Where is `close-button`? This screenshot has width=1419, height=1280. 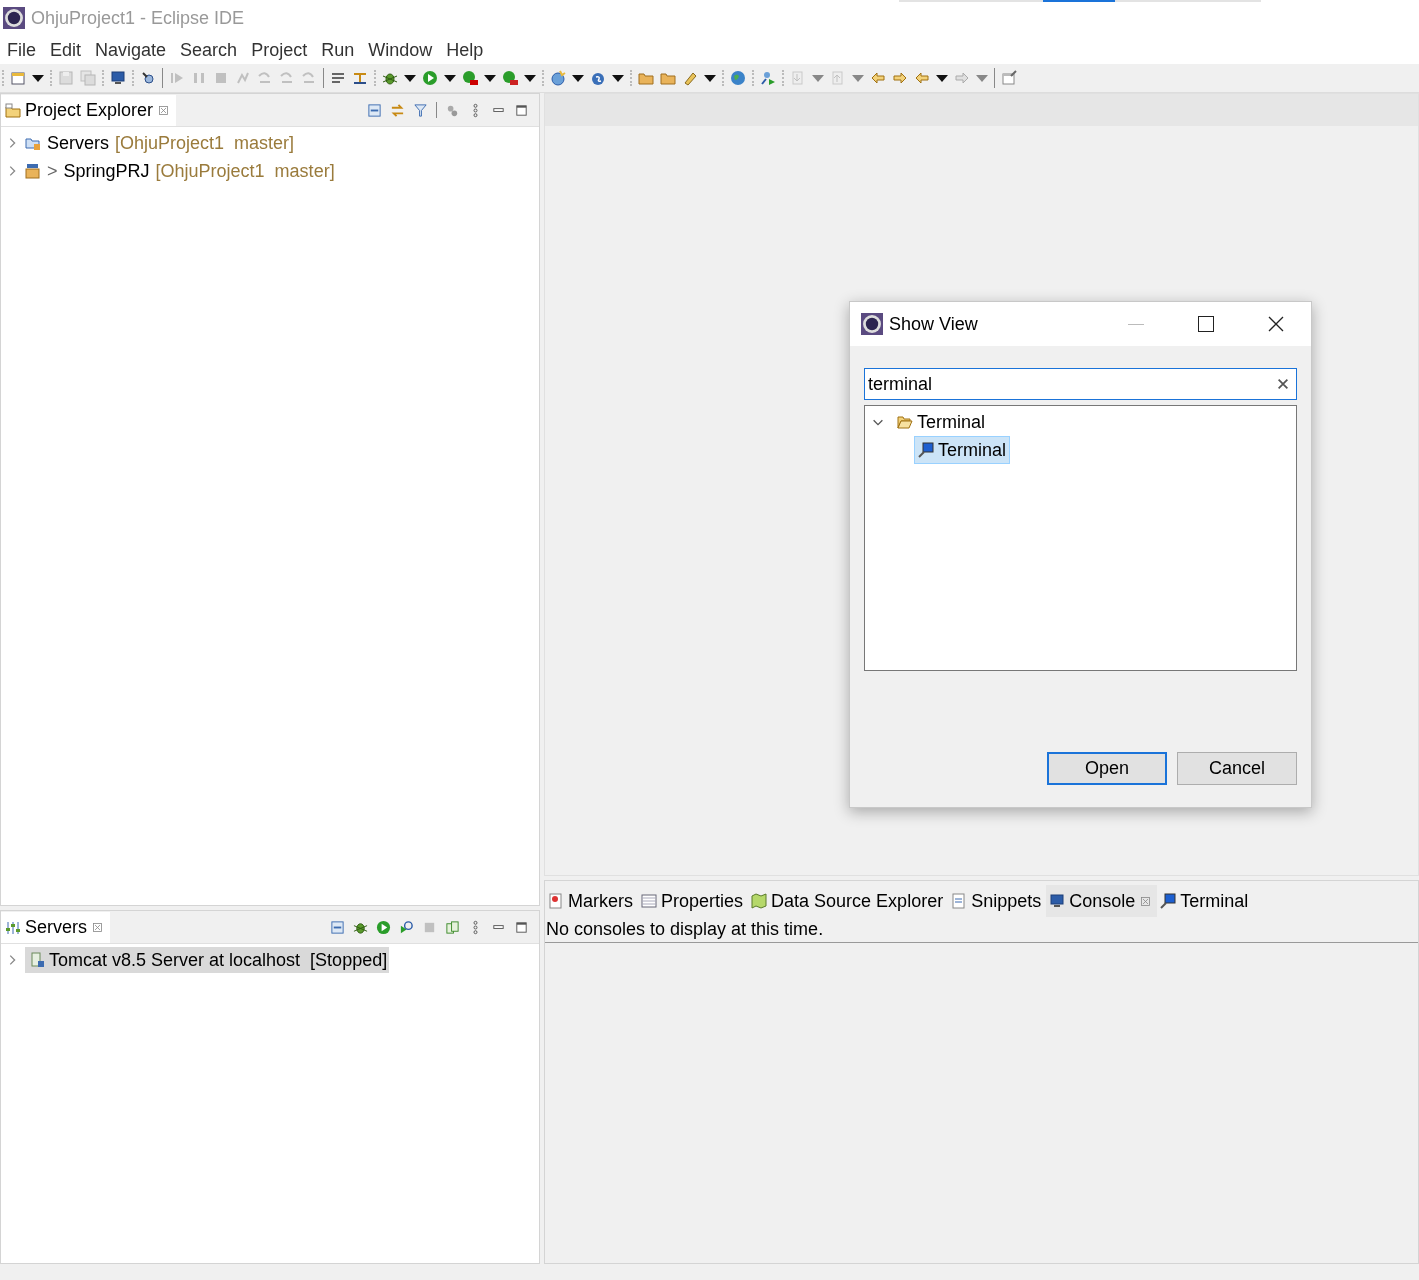
close-button is located at coordinates (1276, 324).